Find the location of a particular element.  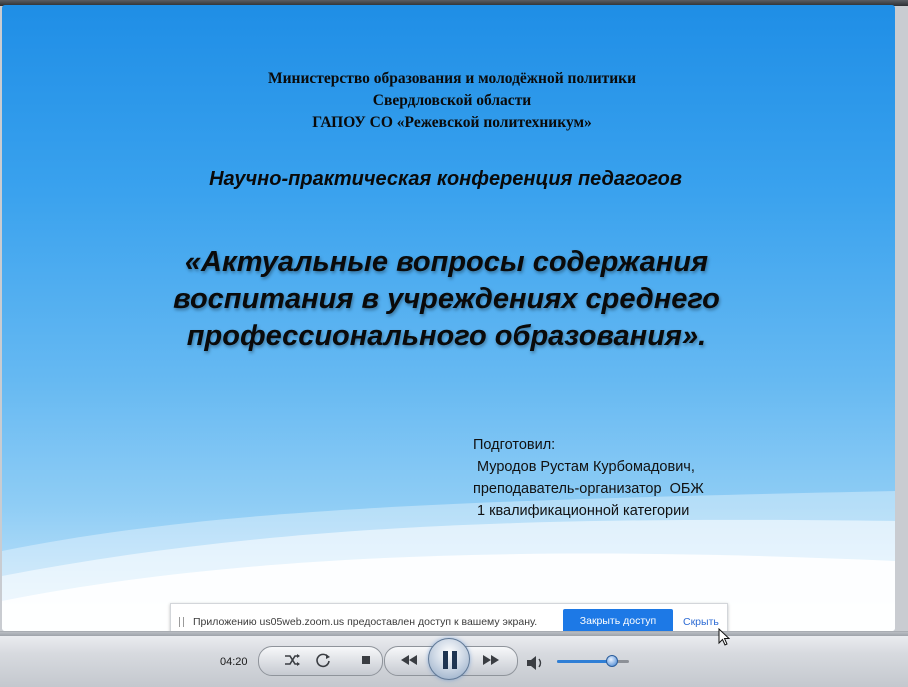

author-line: Муродов Рустам Курбомадович, is located at coordinates (584, 467).